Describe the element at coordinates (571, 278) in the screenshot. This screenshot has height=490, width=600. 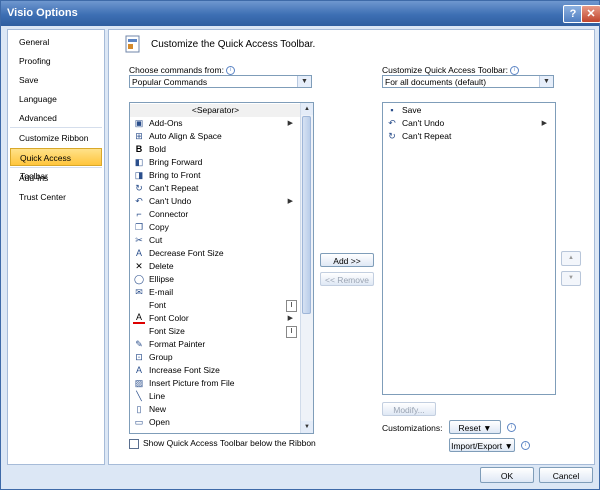
I see `move-down-button: ▼` at that location.